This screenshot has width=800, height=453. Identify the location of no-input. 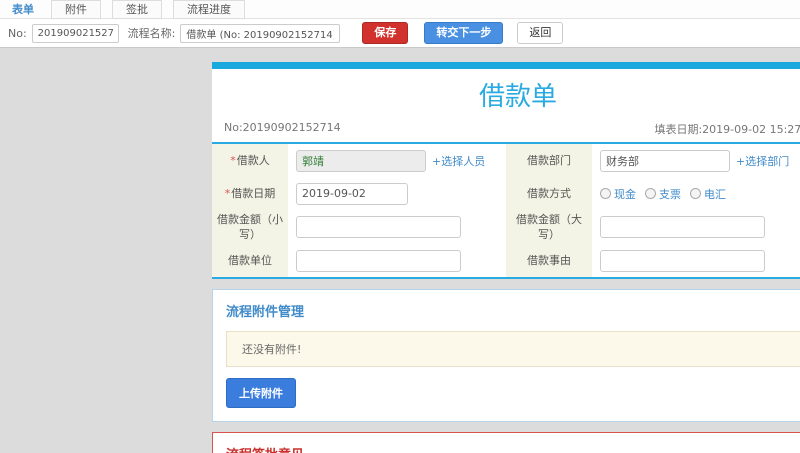
(75, 33).